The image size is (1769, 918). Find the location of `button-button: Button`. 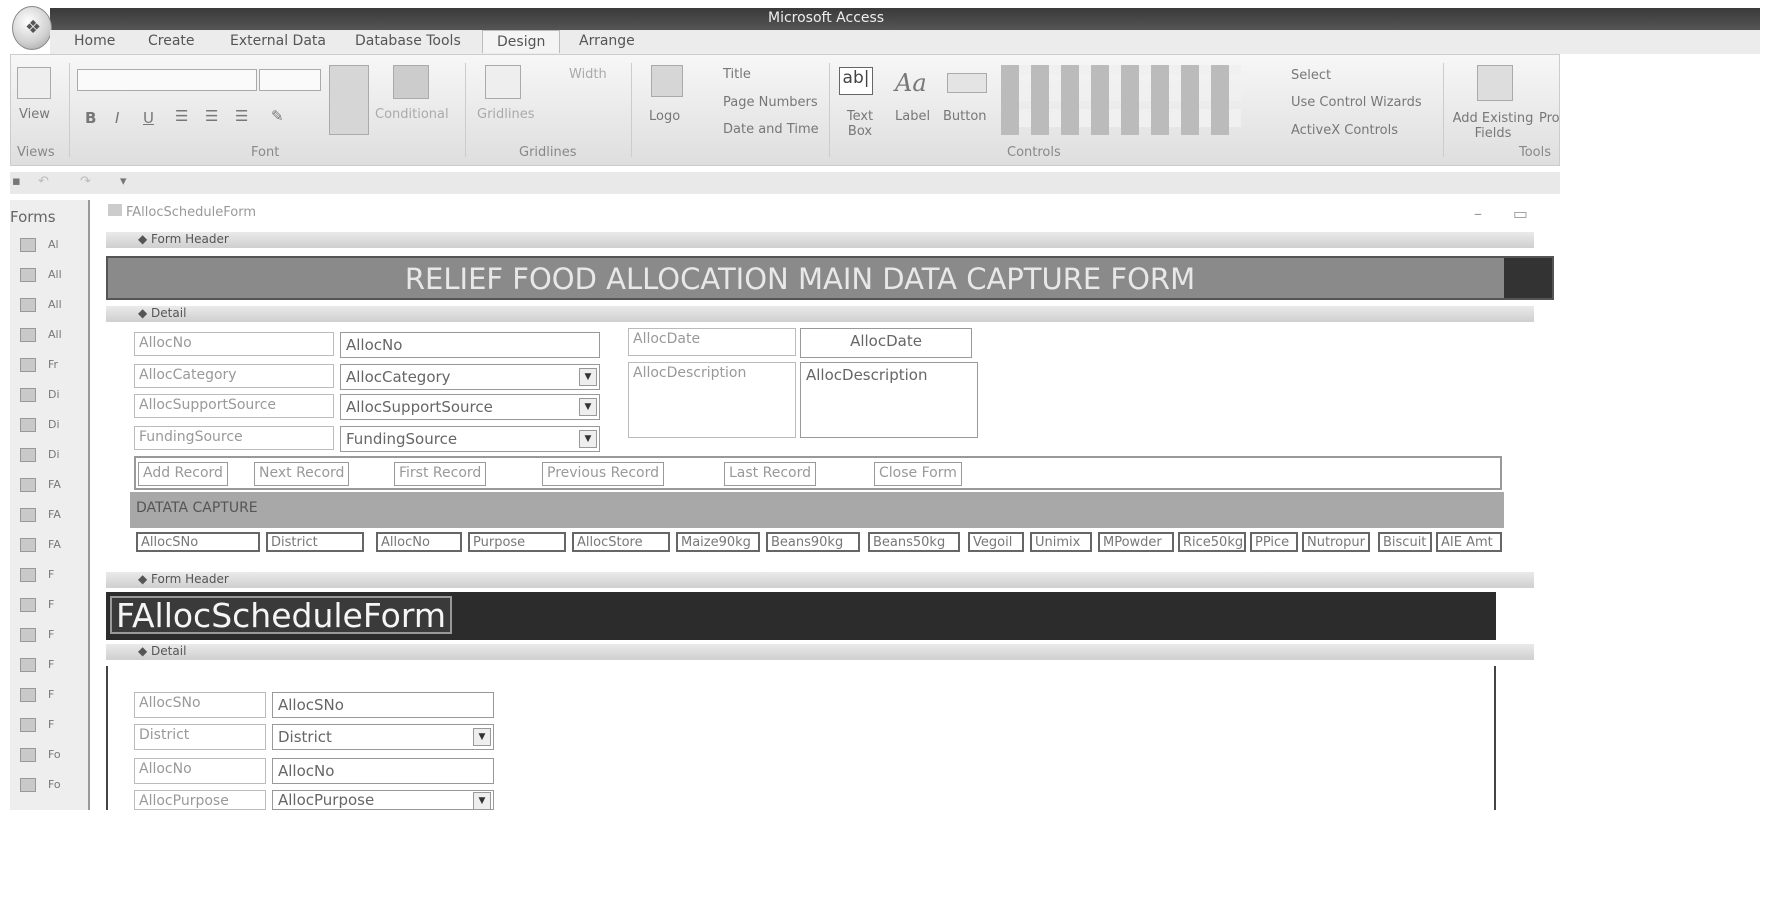

button-button: Button is located at coordinates (965, 116).